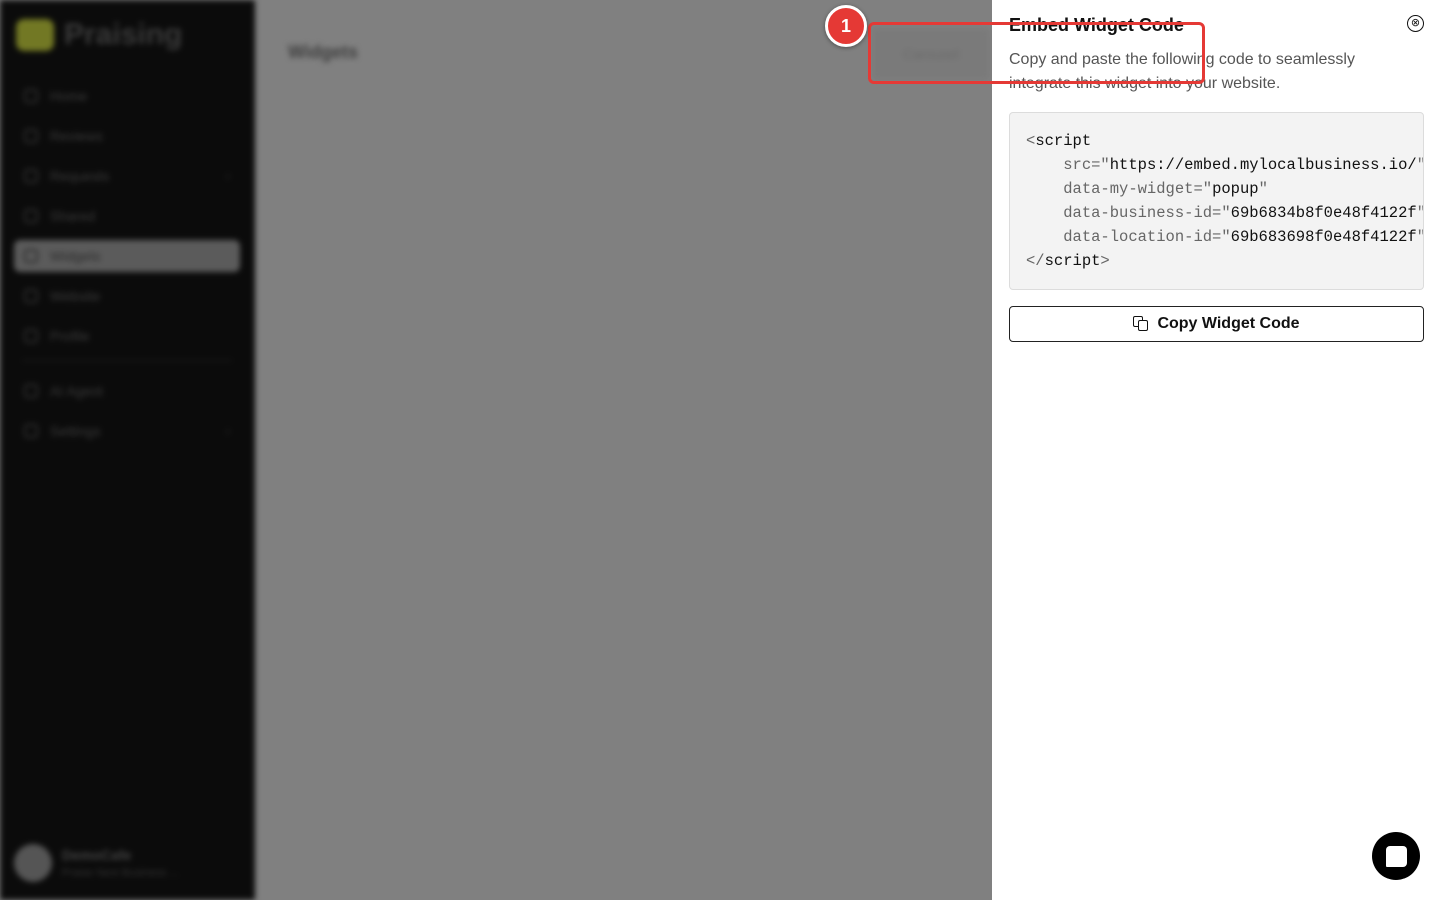  What do you see at coordinates (127, 296) in the screenshot?
I see `sidebar-item-website: Website` at bounding box center [127, 296].